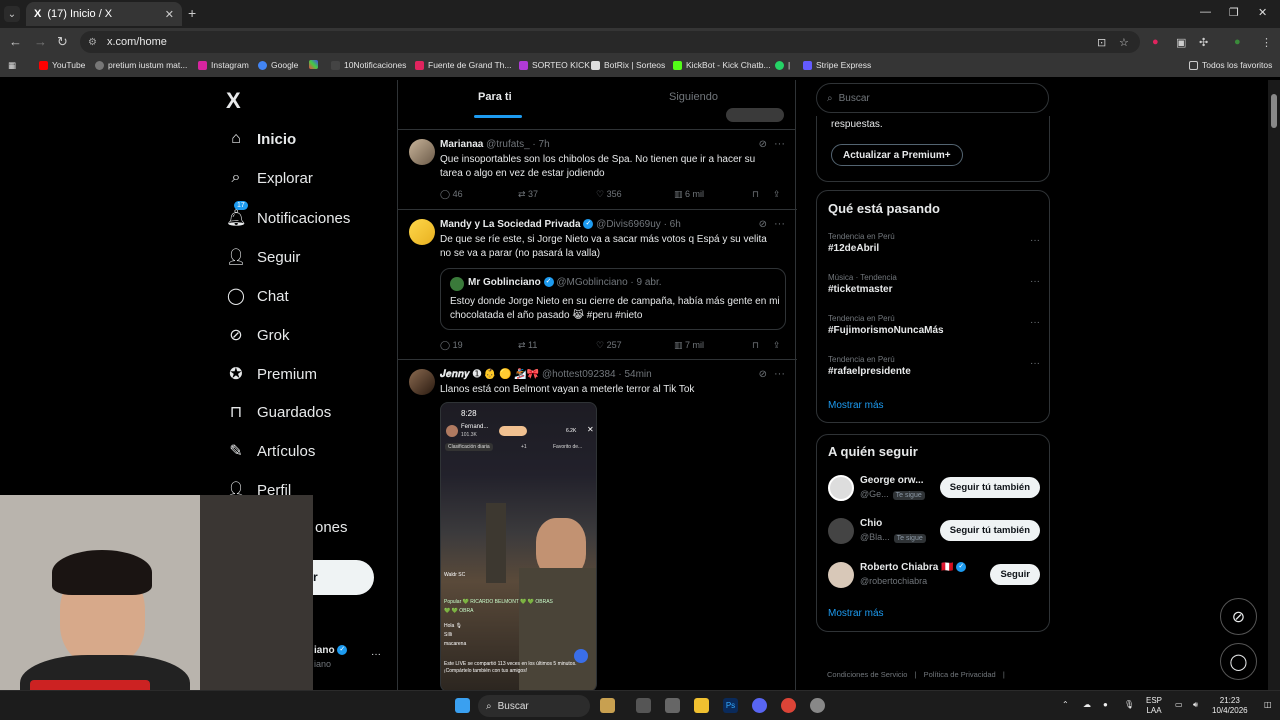  What do you see at coordinates (261, 139) in the screenshot?
I see `nav-item-inicio: ⌂ Inicio` at bounding box center [261, 139].